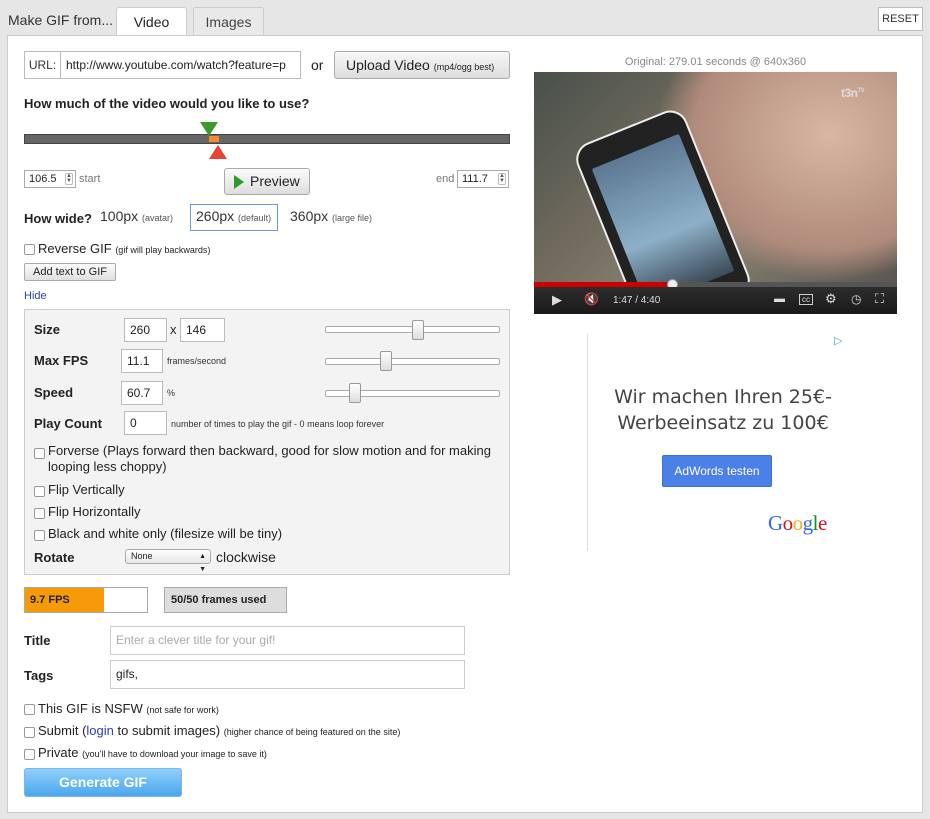 The width and height of the screenshot is (930, 819). Describe the element at coordinates (806, 299) in the screenshot. I see `captions-icon: cc` at that location.